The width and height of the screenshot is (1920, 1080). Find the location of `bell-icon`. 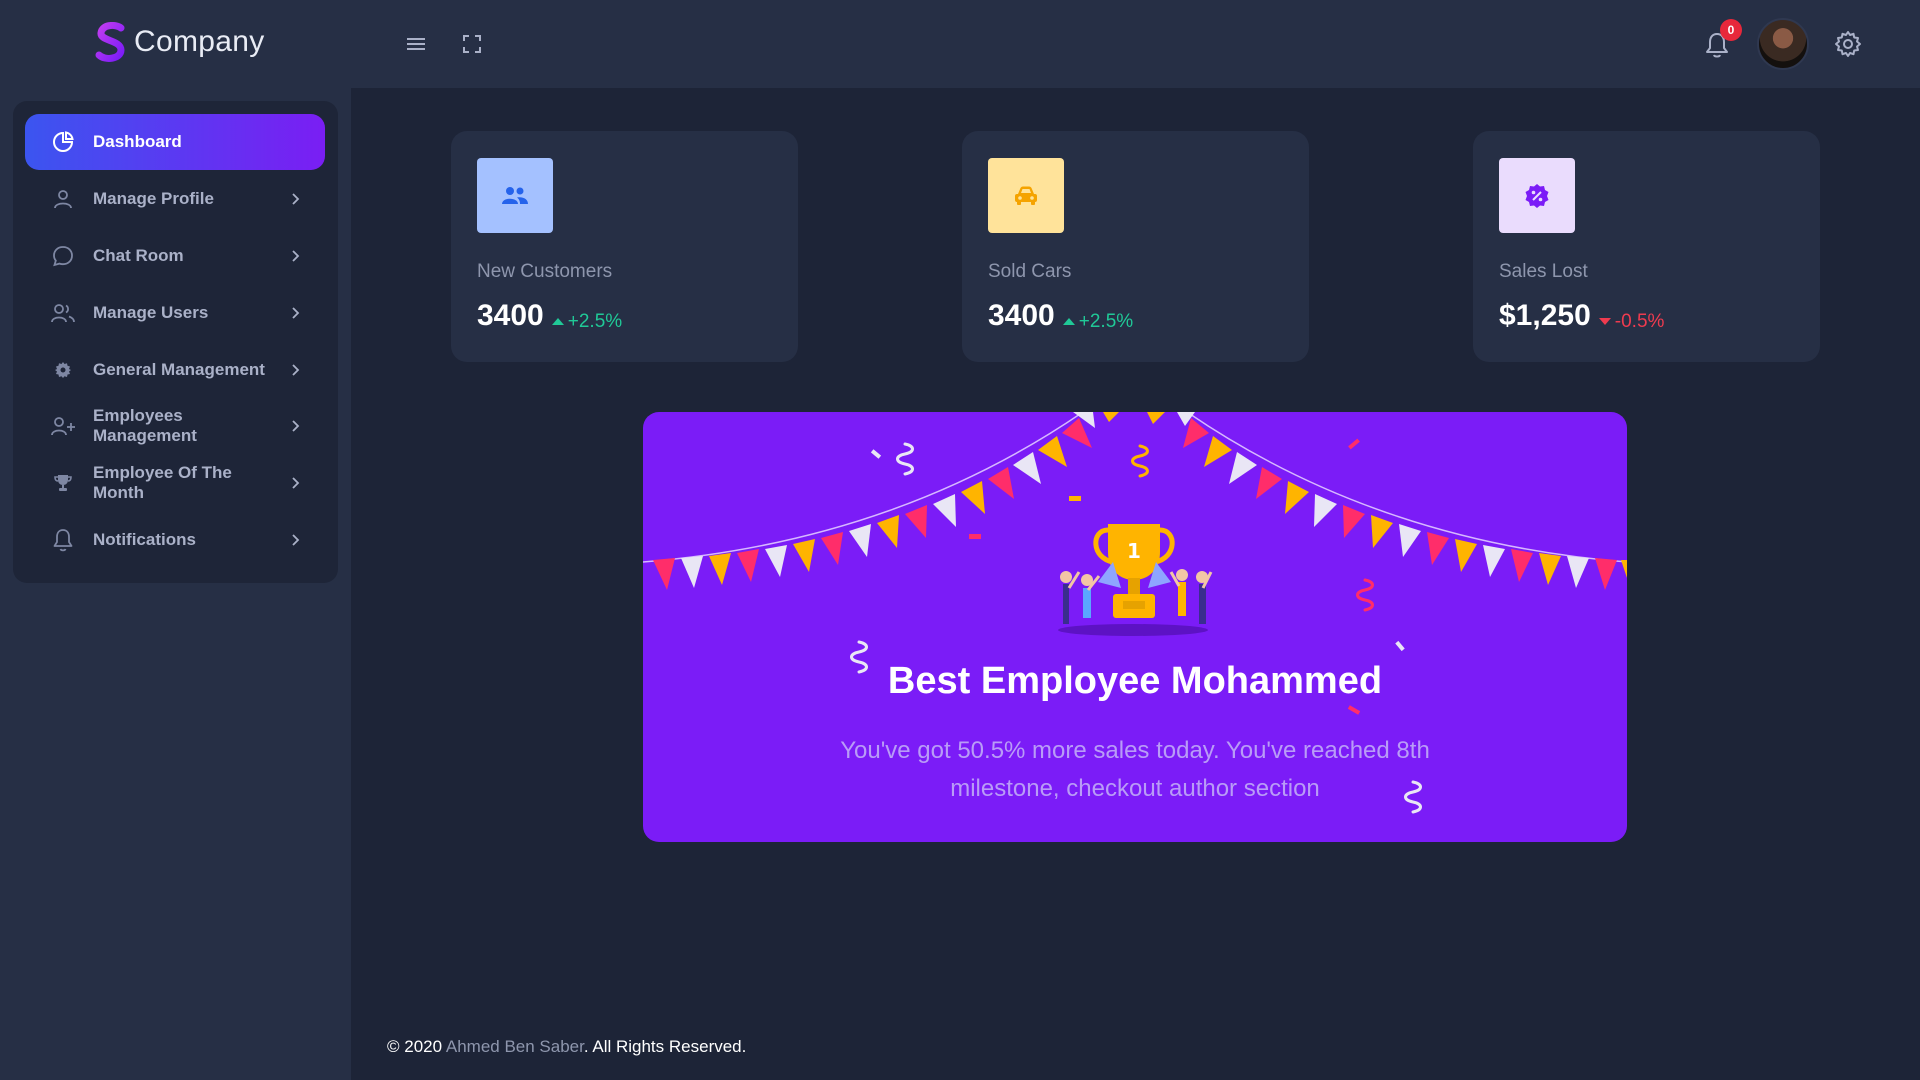

bell-icon is located at coordinates (63, 540).